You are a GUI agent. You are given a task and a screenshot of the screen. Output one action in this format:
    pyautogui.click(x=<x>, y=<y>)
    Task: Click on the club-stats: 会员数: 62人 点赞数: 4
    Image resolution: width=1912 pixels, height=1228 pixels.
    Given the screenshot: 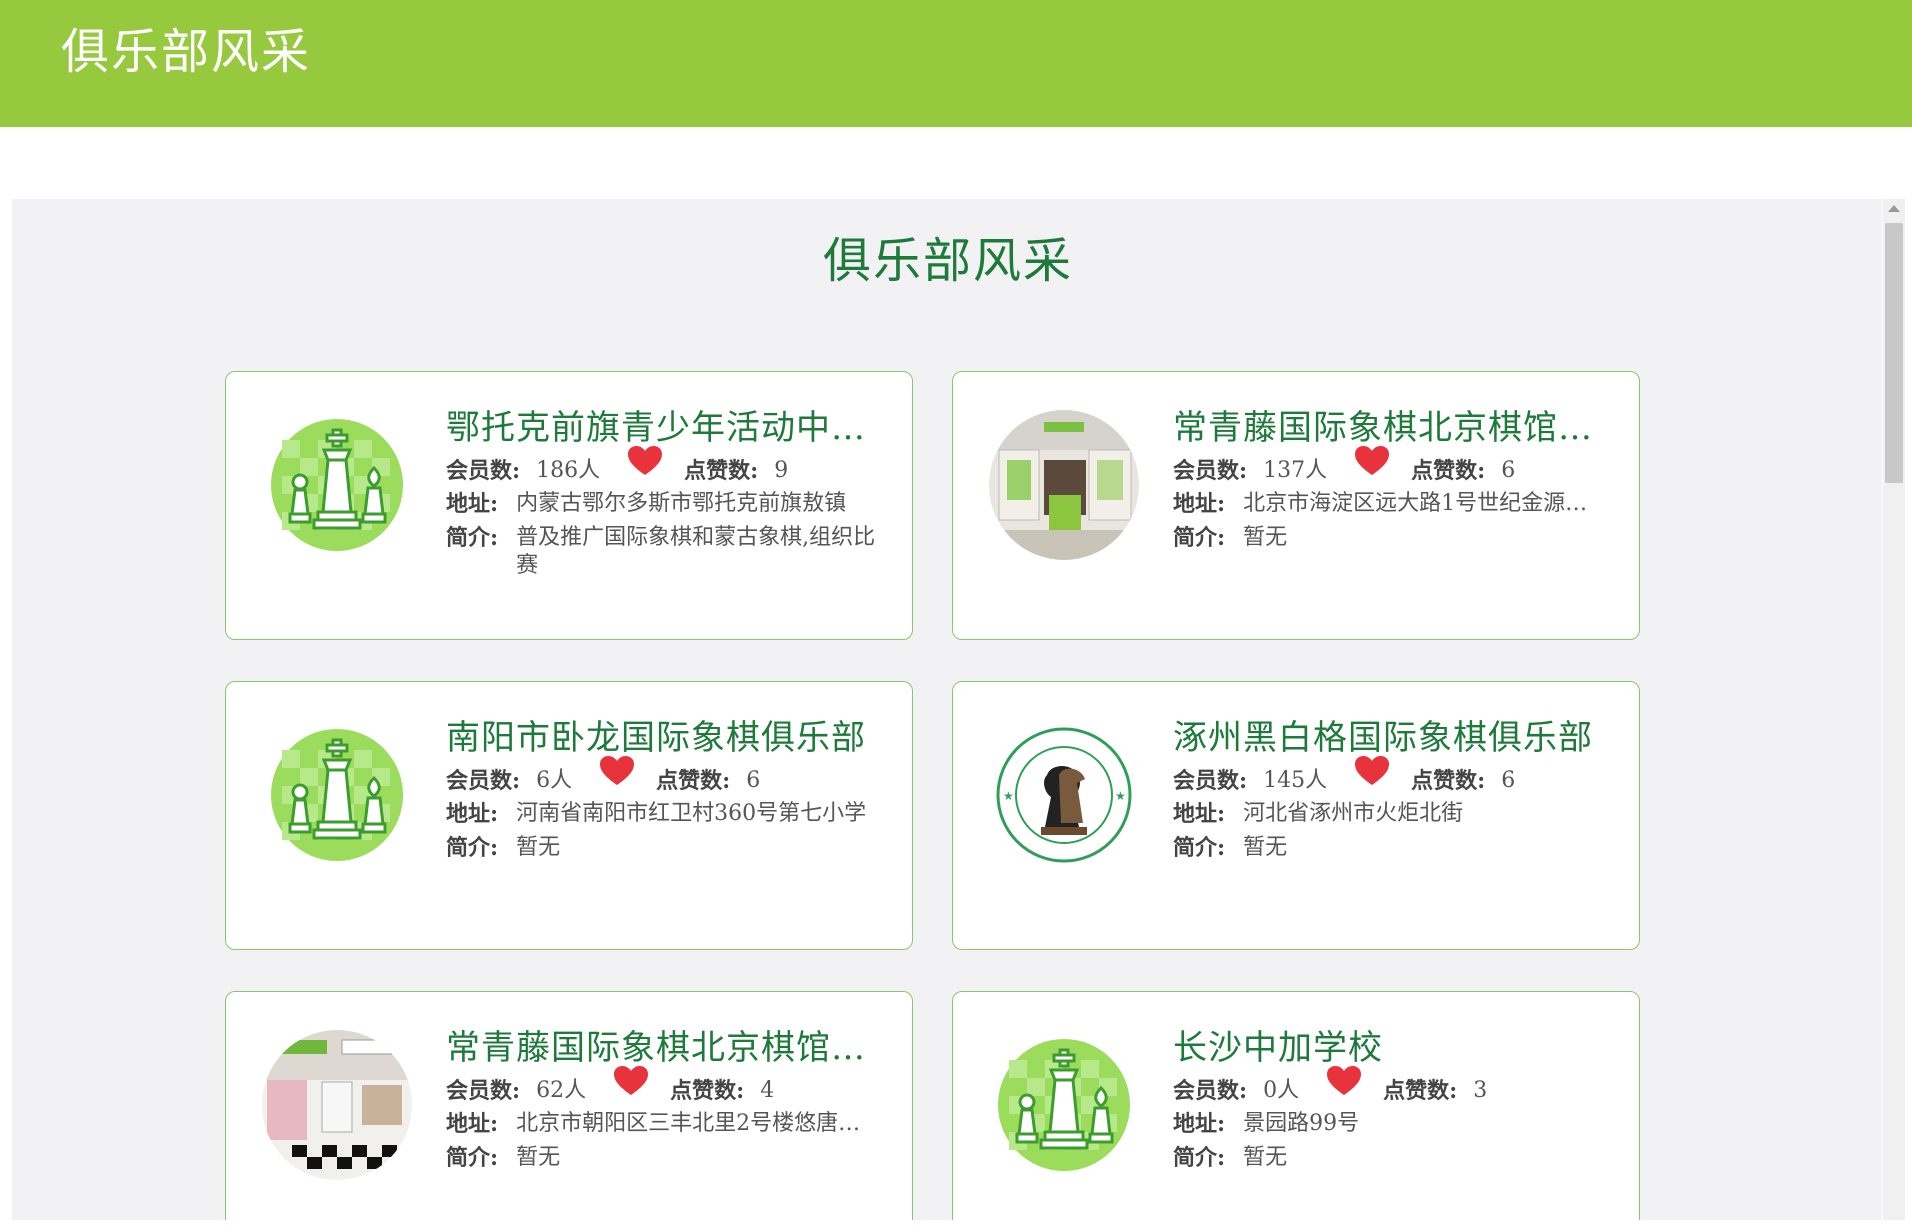 What is the action you would take?
    pyautogui.click(x=666, y=1088)
    